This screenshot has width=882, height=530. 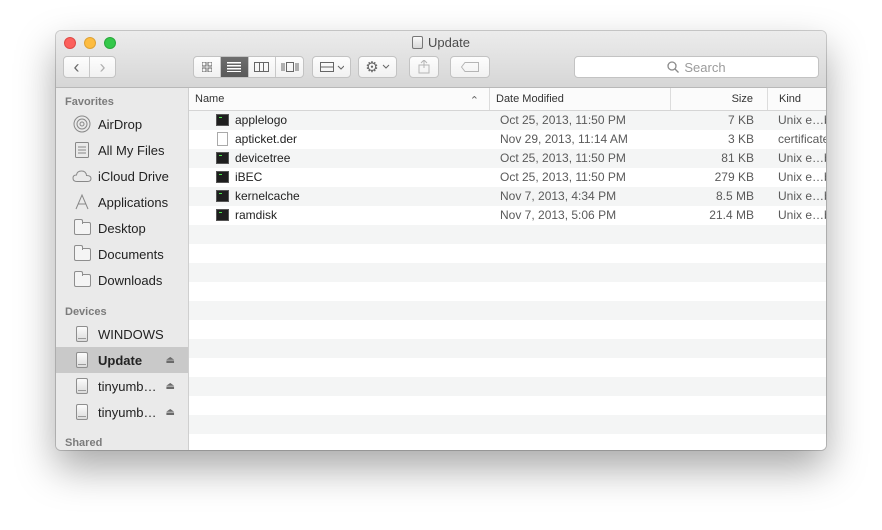 What do you see at coordinates (734, 196) in the screenshot?
I see `cell-size: 8.5 MB` at bounding box center [734, 196].